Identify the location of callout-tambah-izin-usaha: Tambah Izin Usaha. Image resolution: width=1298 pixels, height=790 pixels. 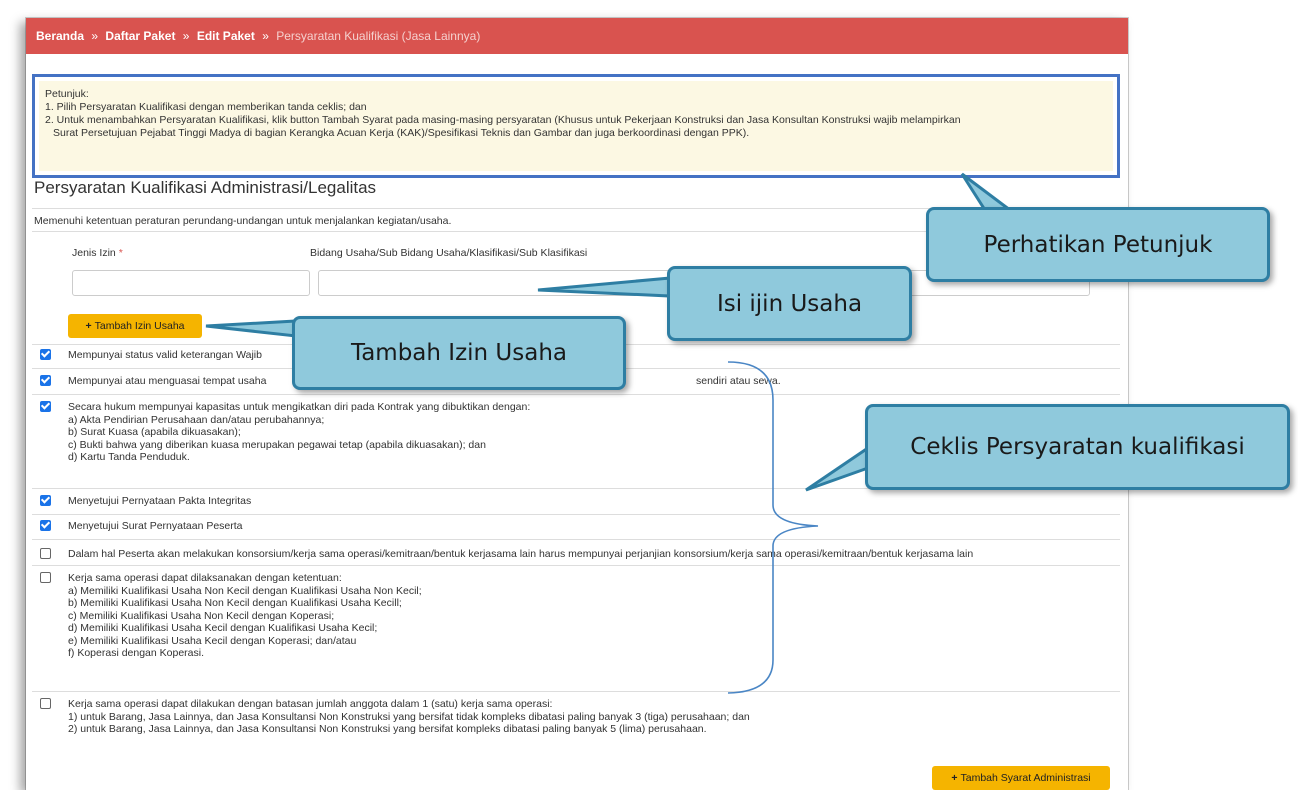
(459, 353).